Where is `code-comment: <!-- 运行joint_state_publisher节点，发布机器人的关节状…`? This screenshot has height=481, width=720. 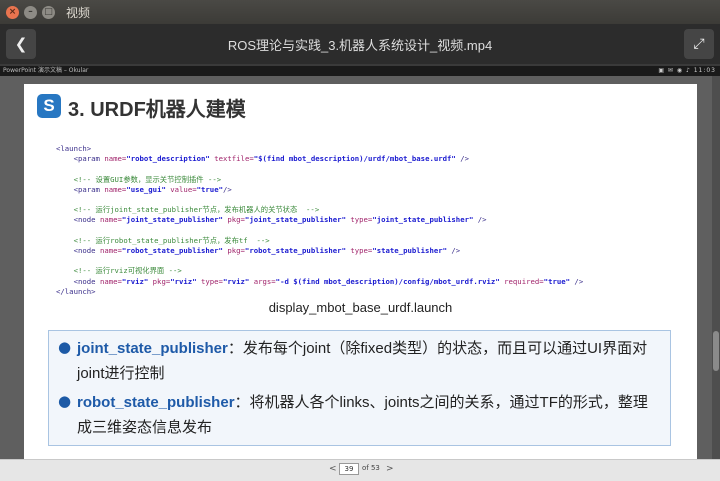
code-comment: <!-- 运行joint_state_publisher节点，发布机器人的关节状… is located at coordinates (196, 210).